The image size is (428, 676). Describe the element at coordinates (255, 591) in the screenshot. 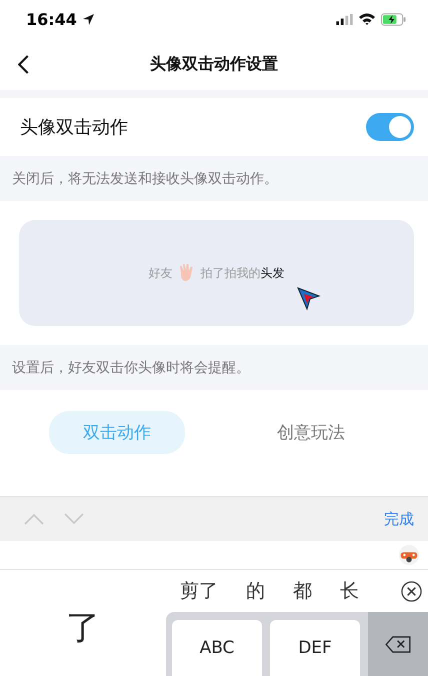

I see `candidate-word: 的` at that location.